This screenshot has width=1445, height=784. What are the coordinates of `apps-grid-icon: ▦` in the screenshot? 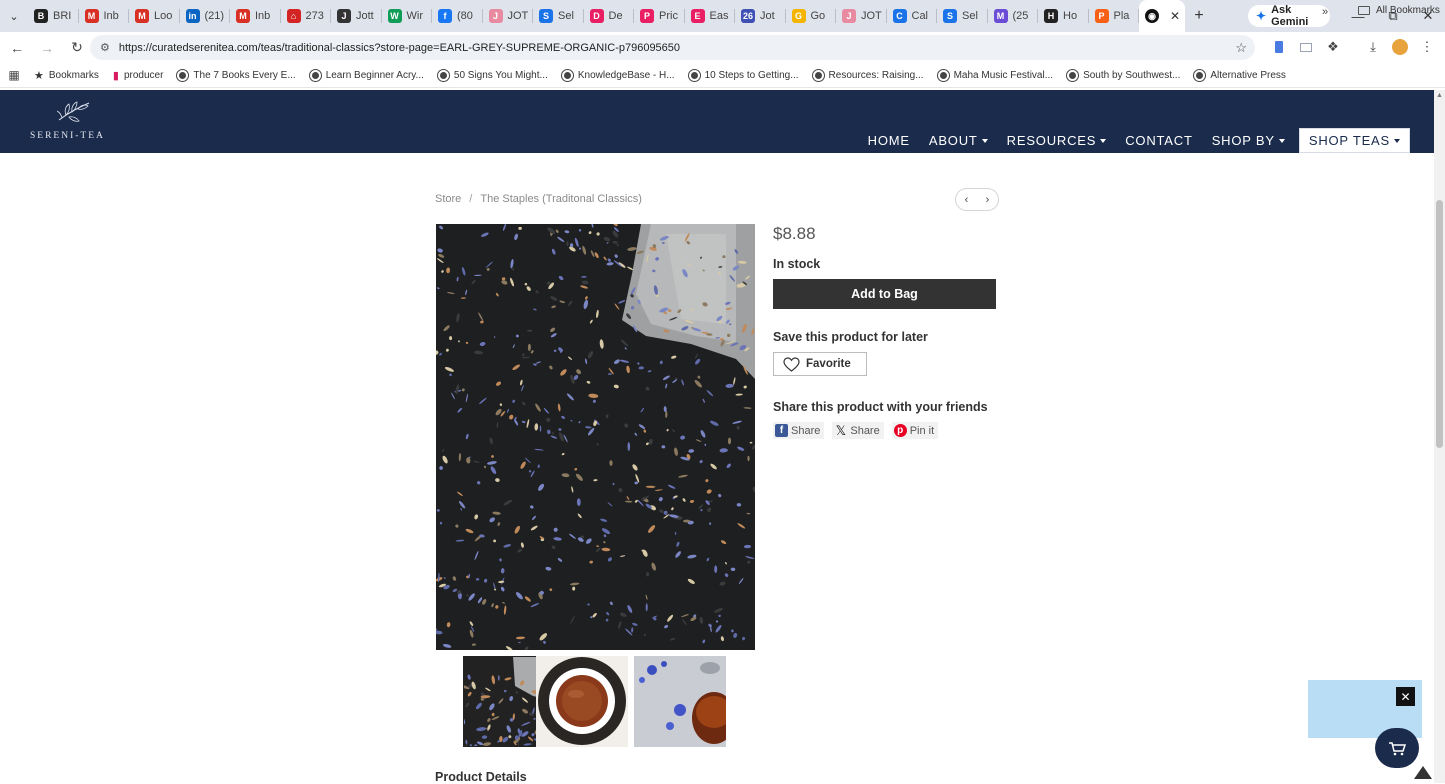 It's located at (14, 75).